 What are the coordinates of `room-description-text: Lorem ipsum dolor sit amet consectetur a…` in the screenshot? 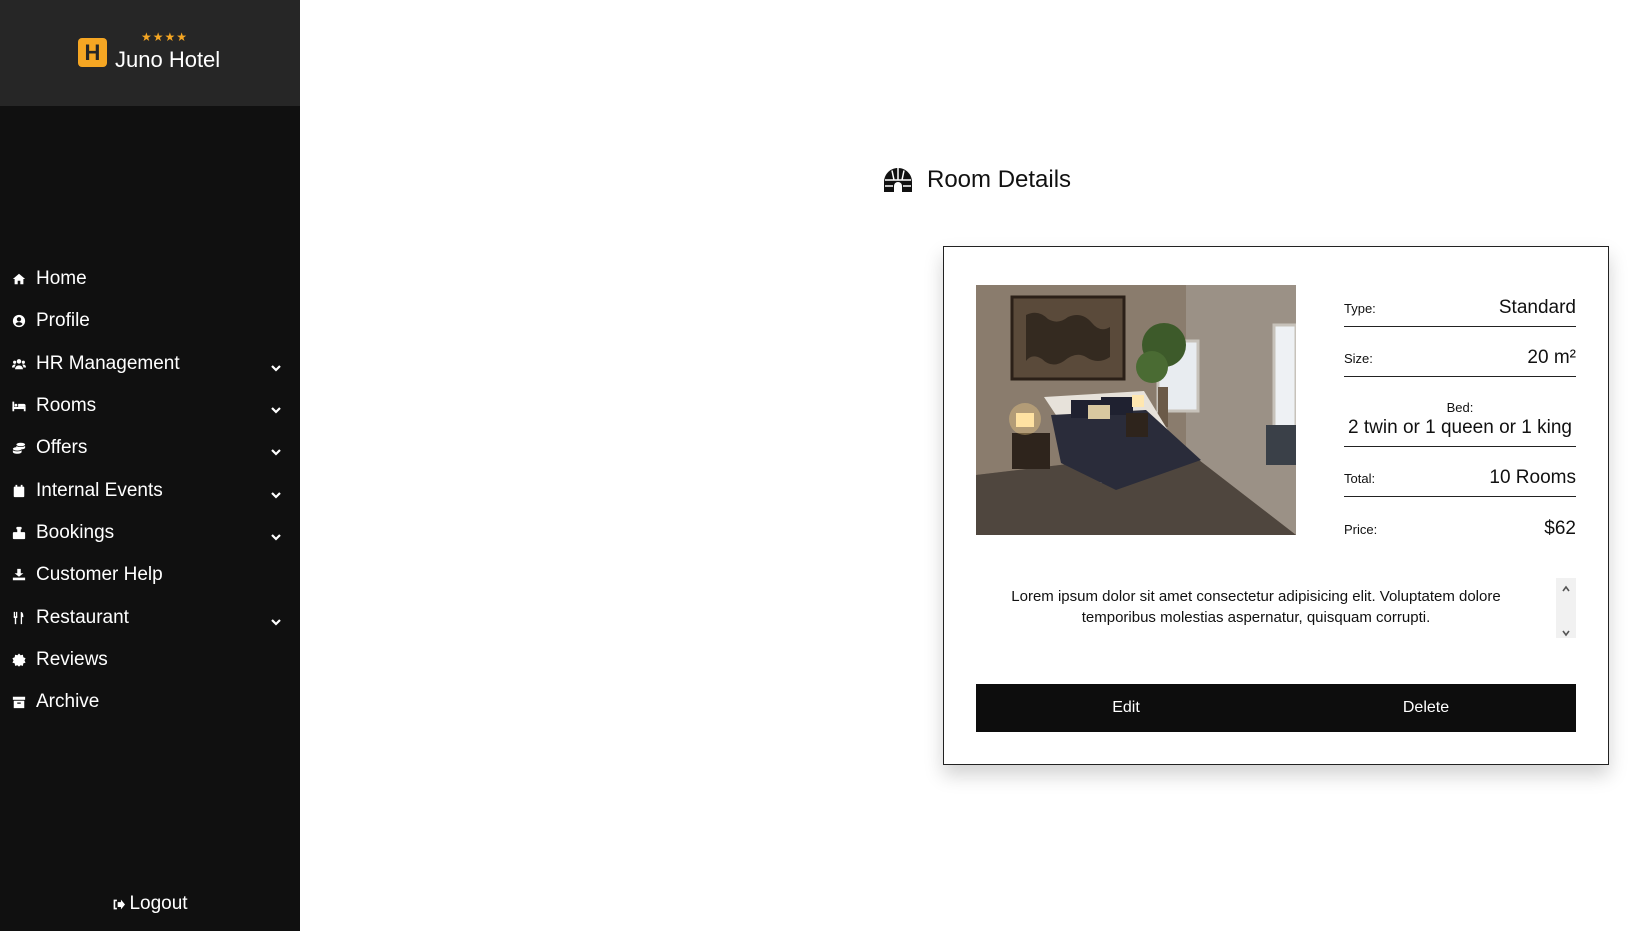 It's located at (1256, 607).